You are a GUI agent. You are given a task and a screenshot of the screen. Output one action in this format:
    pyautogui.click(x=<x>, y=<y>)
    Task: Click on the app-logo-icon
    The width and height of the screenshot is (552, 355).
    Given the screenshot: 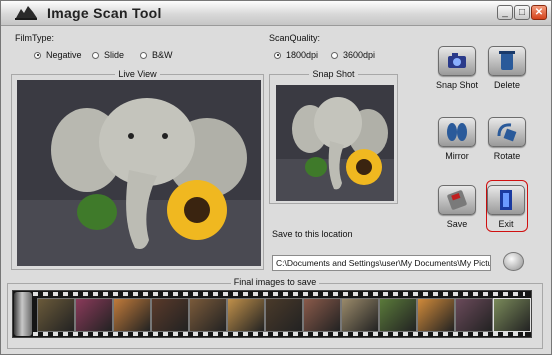 What is the action you would take?
    pyautogui.click(x=26, y=13)
    